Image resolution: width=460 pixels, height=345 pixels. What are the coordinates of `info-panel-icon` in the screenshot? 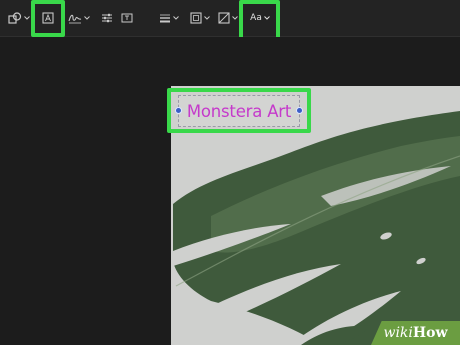 It's located at (127, 18).